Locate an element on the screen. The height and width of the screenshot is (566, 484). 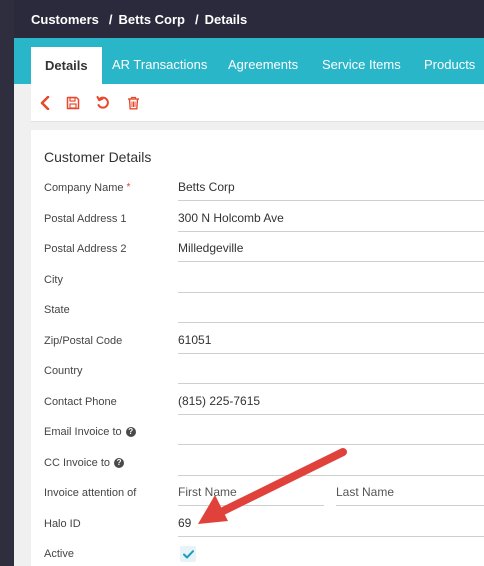
company-name-label: Company Name * is located at coordinates (87, 188).